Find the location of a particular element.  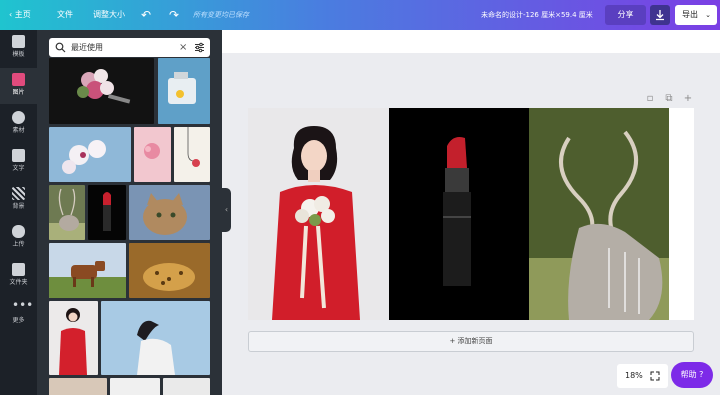

folder-icon is located at coordinates (18, 269).